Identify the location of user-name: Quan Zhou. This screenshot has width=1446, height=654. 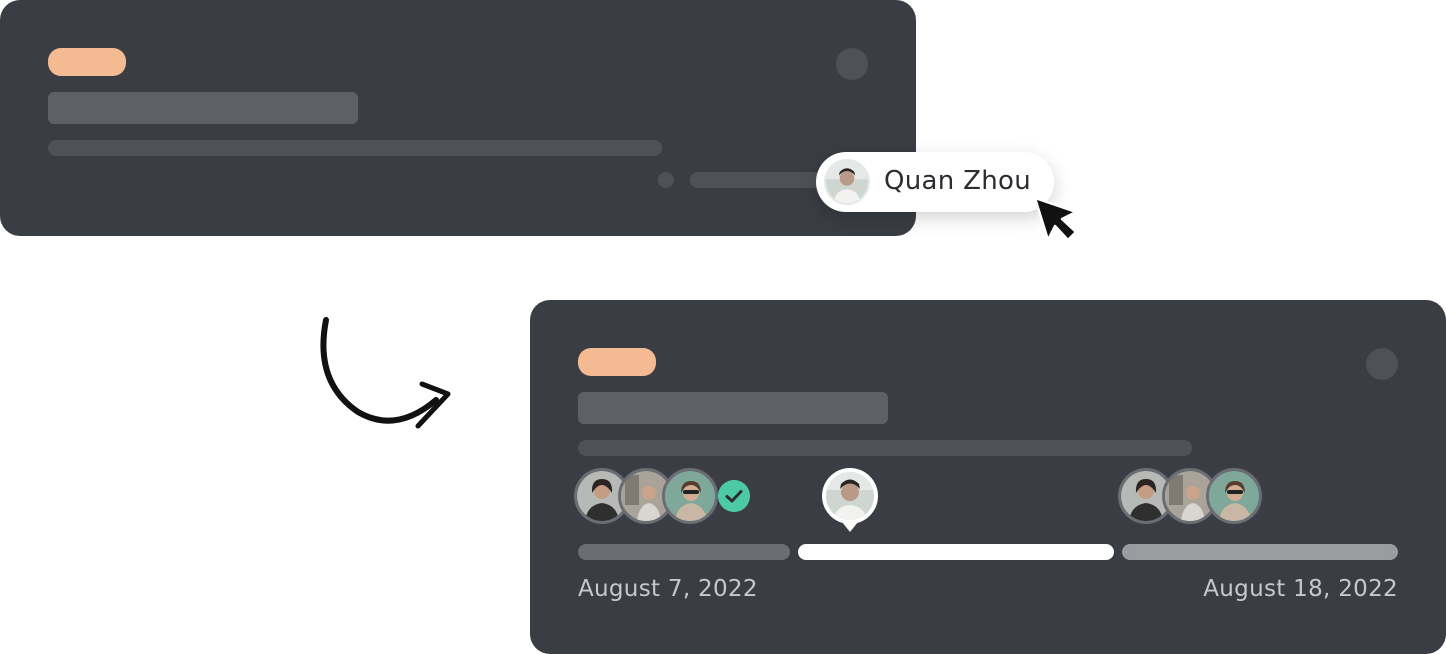
(957, 181).